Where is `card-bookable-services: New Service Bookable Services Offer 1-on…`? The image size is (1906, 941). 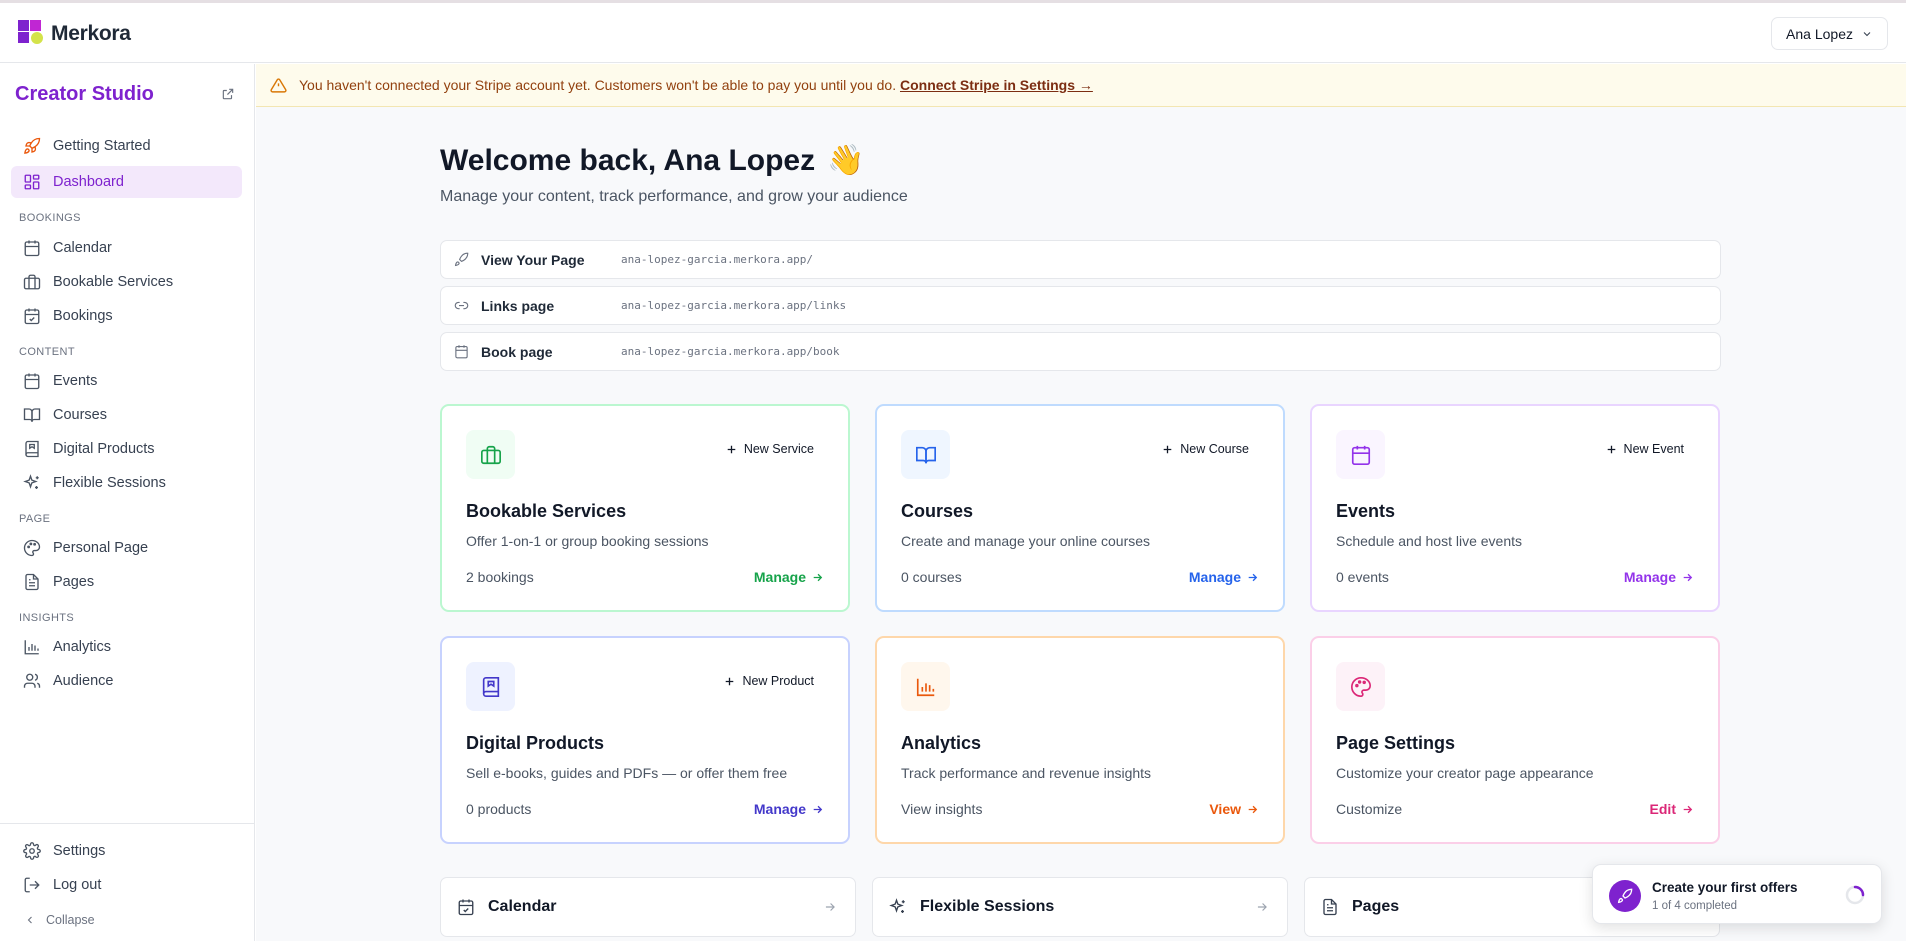 card-bookable-services: New Service Bookable Services Offer 1-on… is located at coordinates (645, 508).